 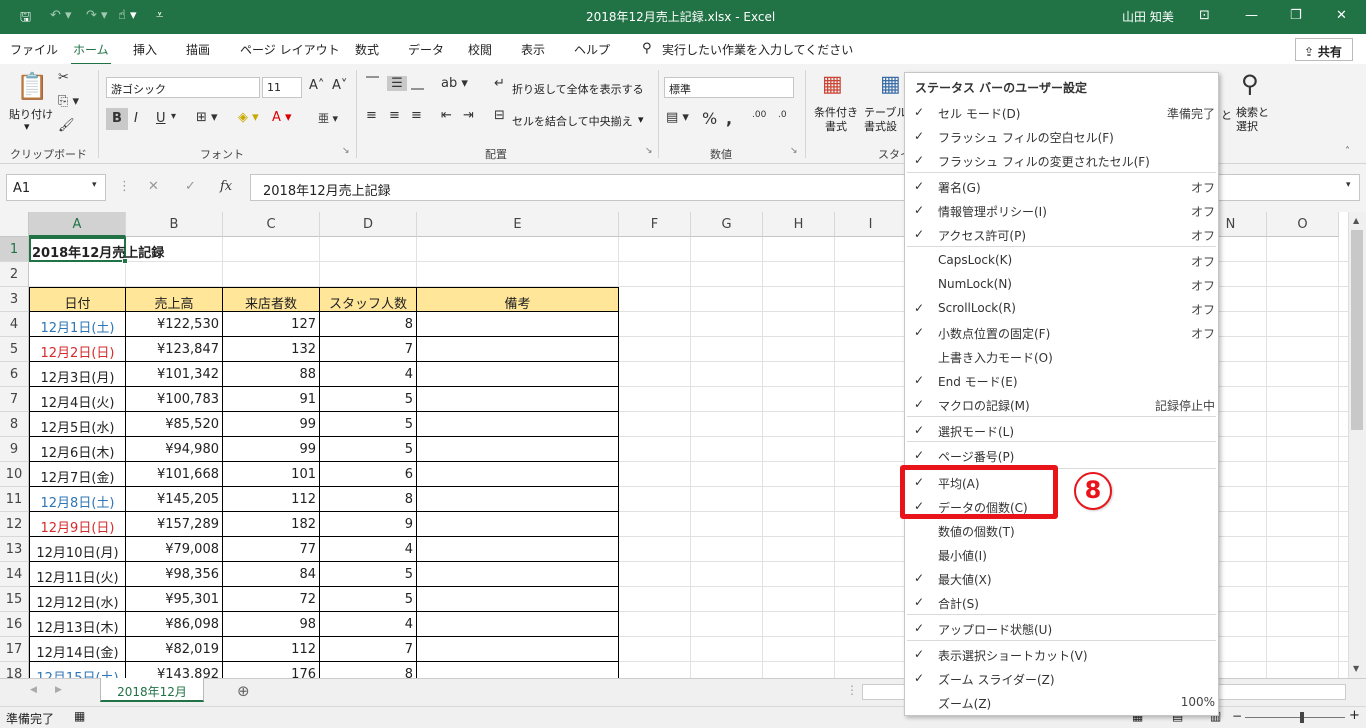 I want to click on sales-cell: ¥94,980, so click(x=174, y=449).